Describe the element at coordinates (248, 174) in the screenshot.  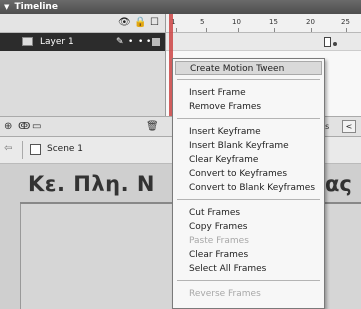
I see `menu-item-convert-to-keyframes: Convert to Keyframes` at that location.